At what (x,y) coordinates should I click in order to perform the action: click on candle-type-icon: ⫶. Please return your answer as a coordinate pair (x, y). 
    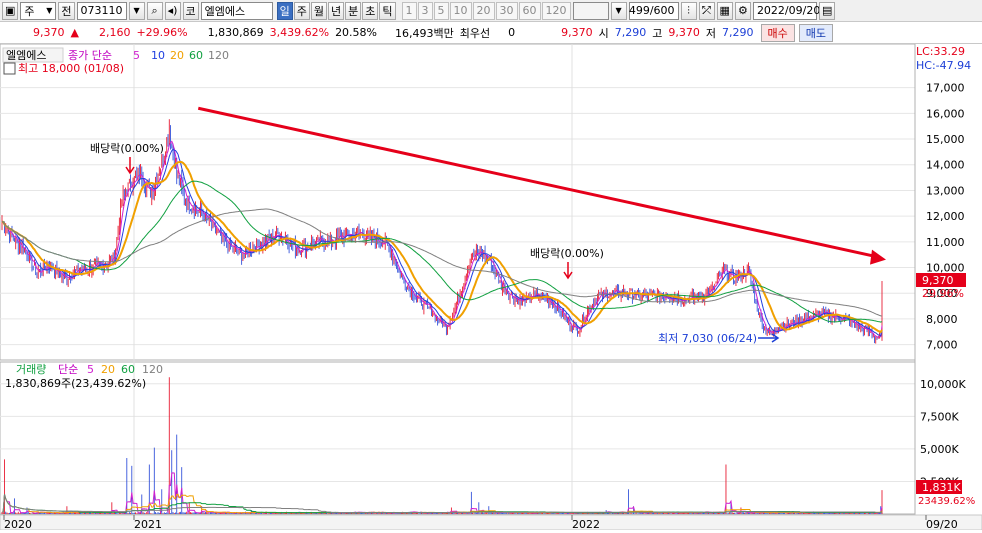
    Looking at the image, I should click on (688, 10).